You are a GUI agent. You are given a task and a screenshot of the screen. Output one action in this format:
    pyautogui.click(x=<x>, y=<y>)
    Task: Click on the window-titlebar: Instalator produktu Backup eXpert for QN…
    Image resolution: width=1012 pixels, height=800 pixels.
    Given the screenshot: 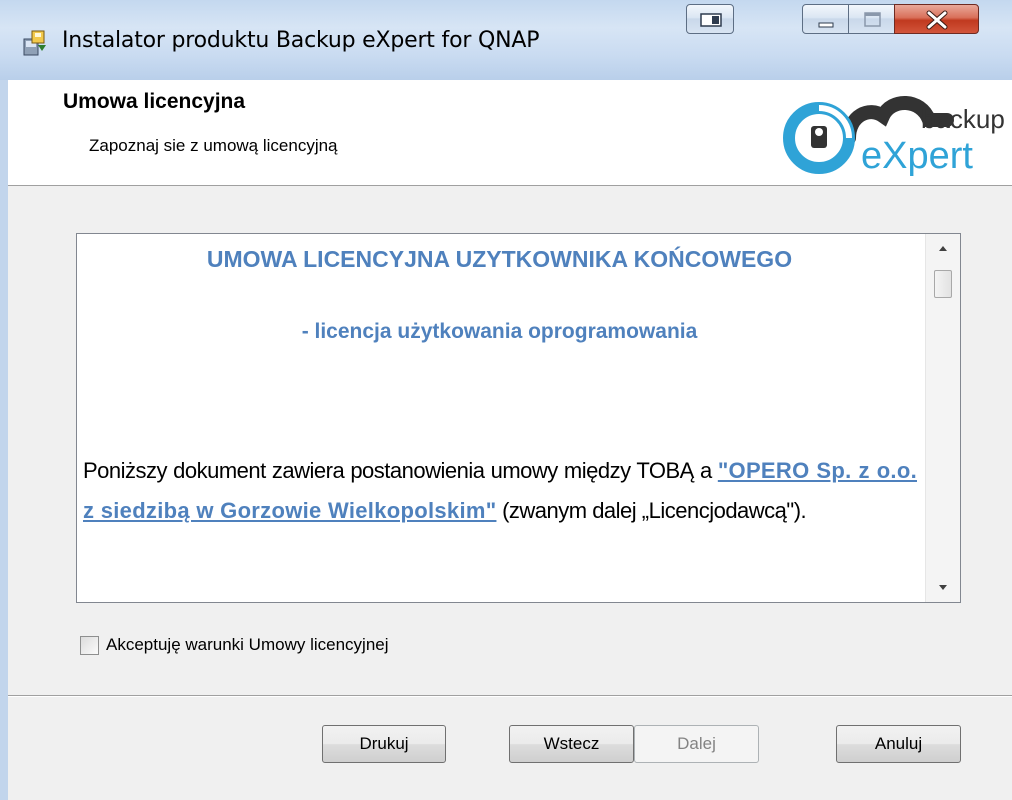 What is the action you would take?
    pyautogui.click(x=506, y=40)
    